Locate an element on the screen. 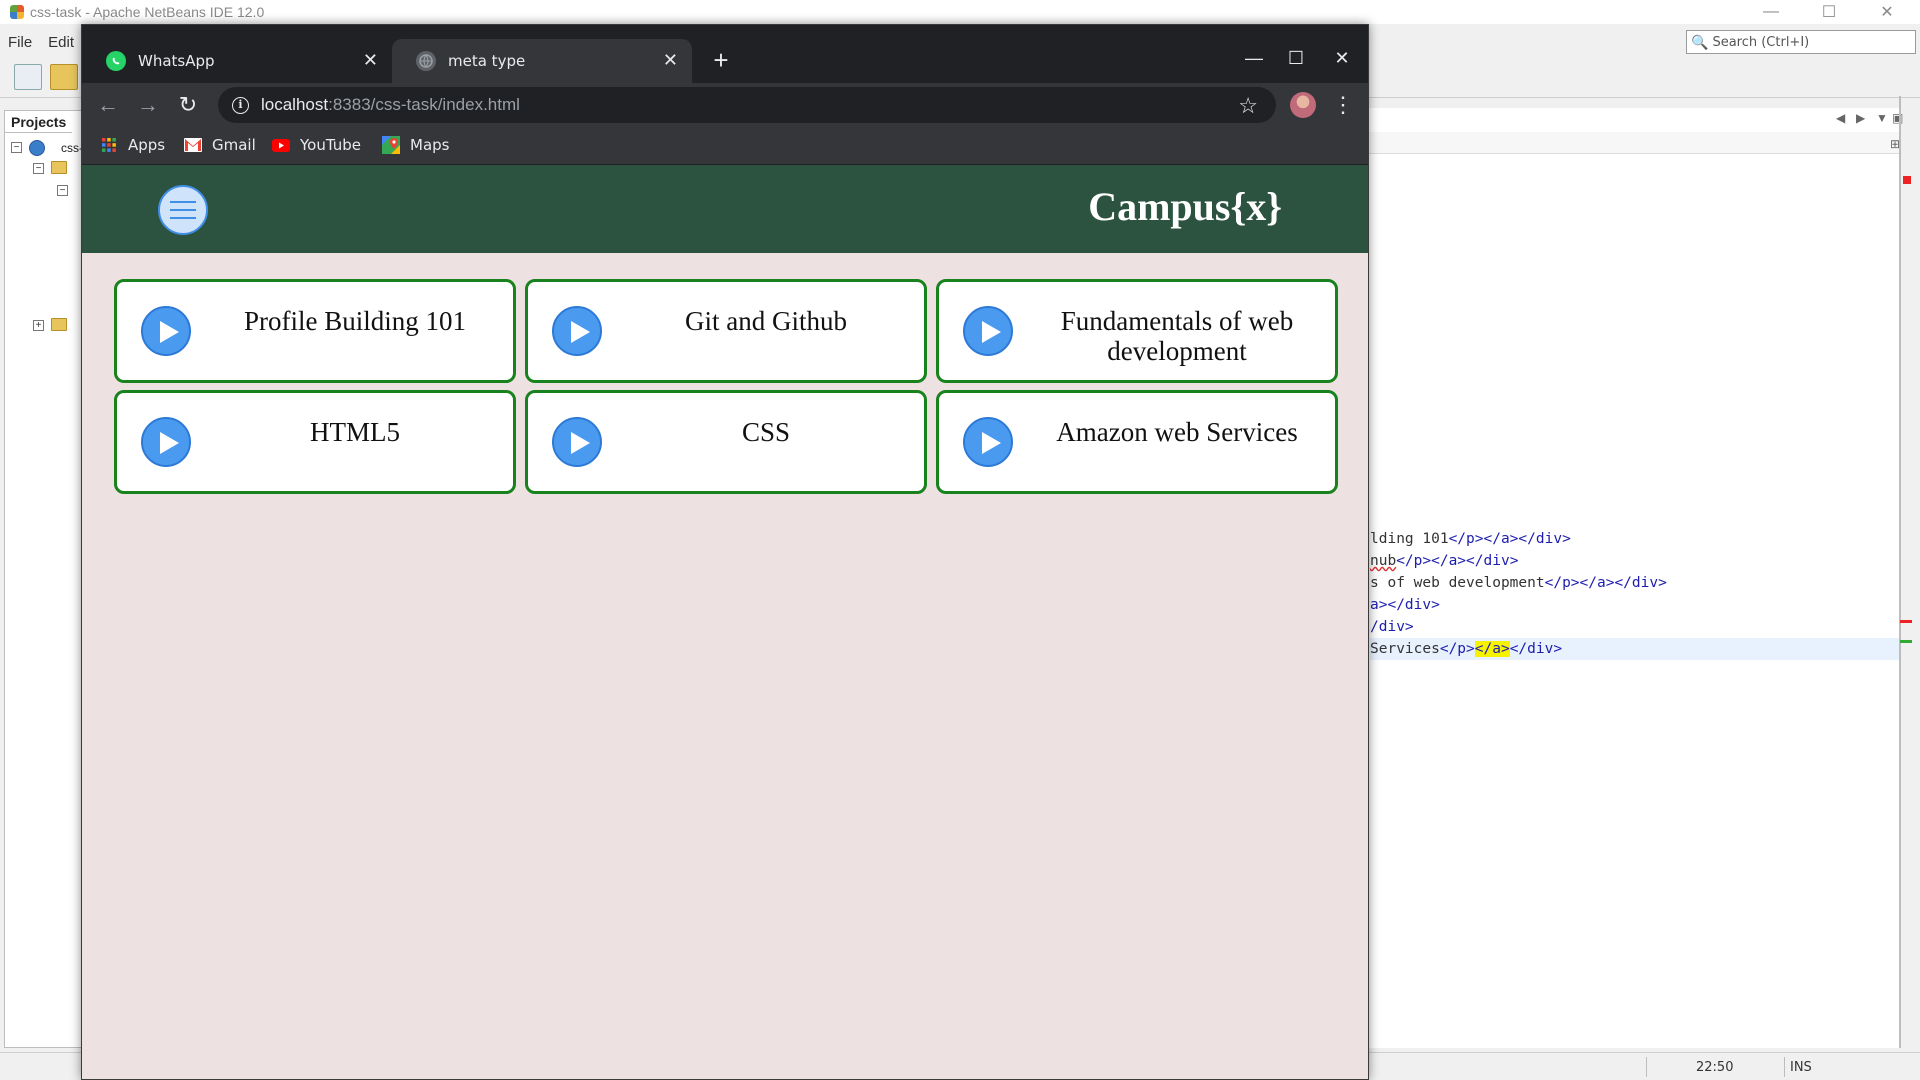  gmail-icon is located at coordinates (193, 145).